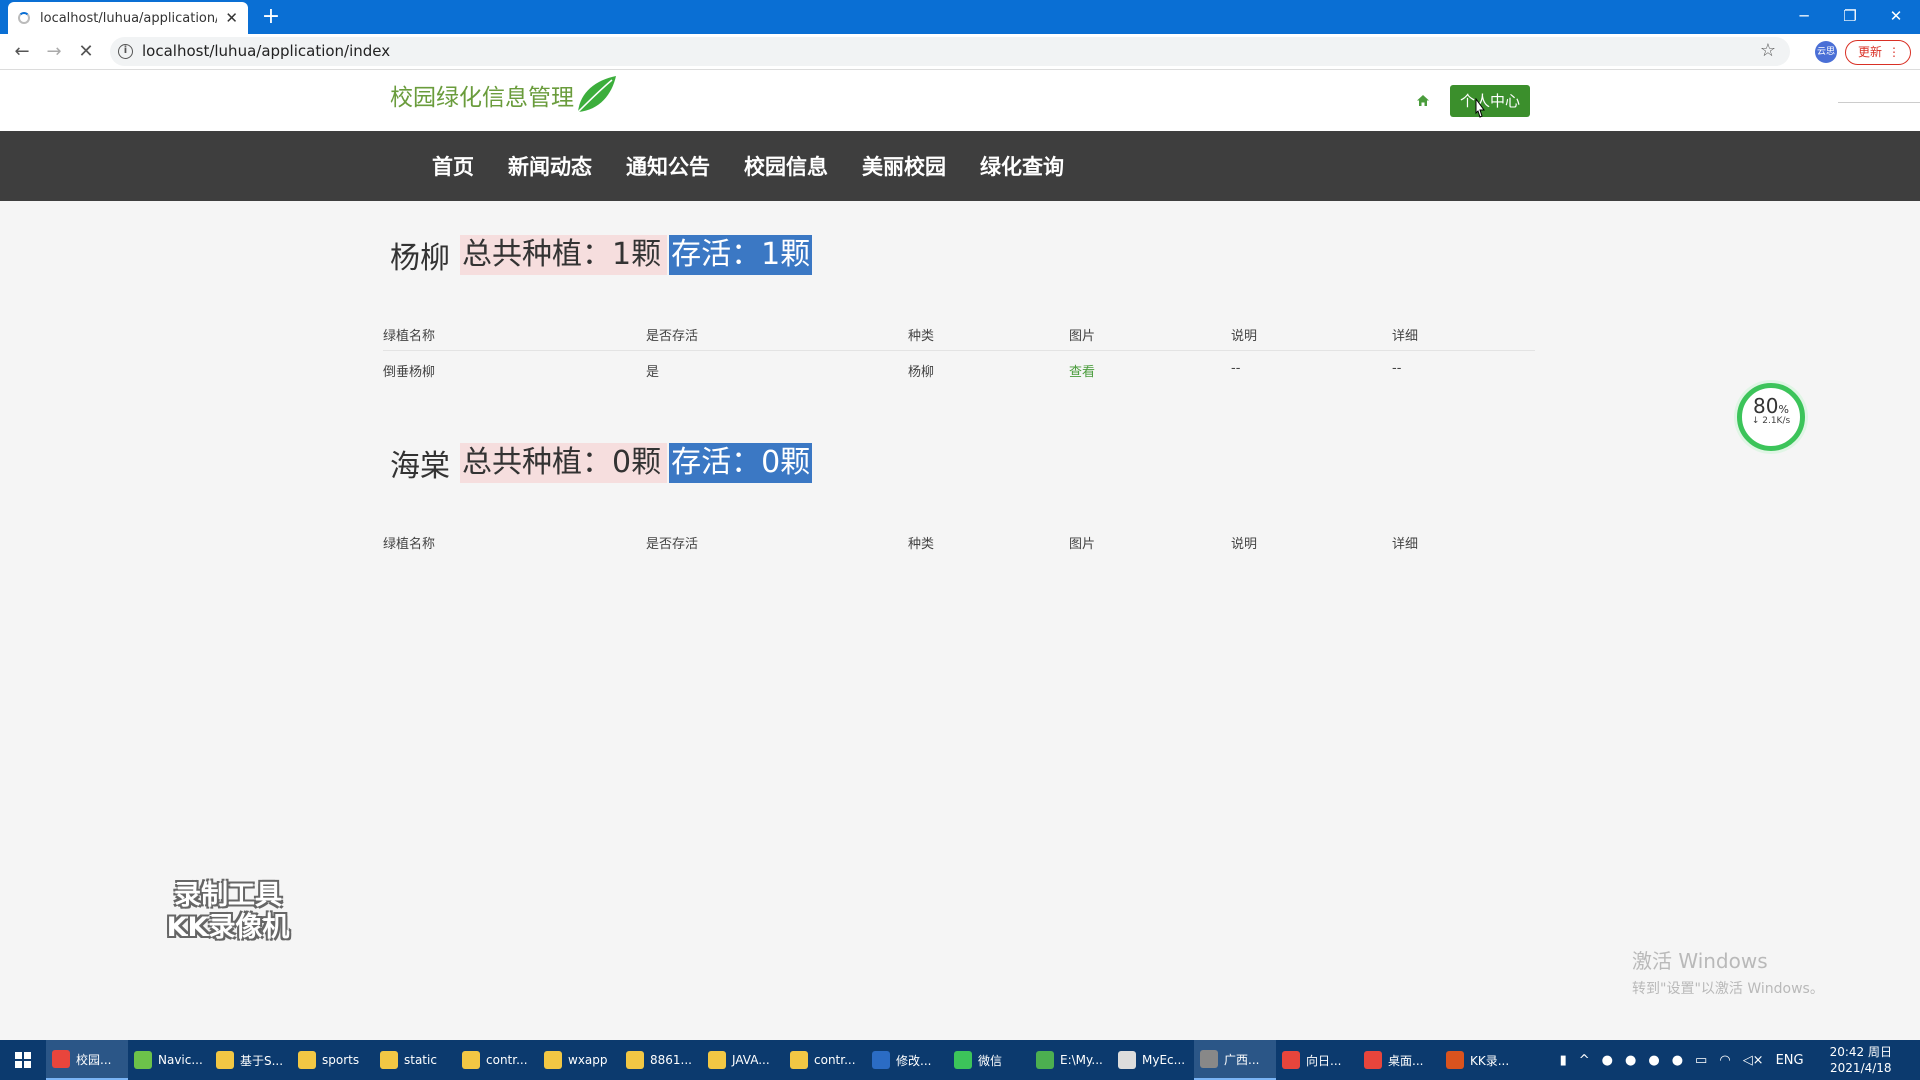  I want to click on speed-rate: ↓ 2.1K/s, so click(1771, 421).